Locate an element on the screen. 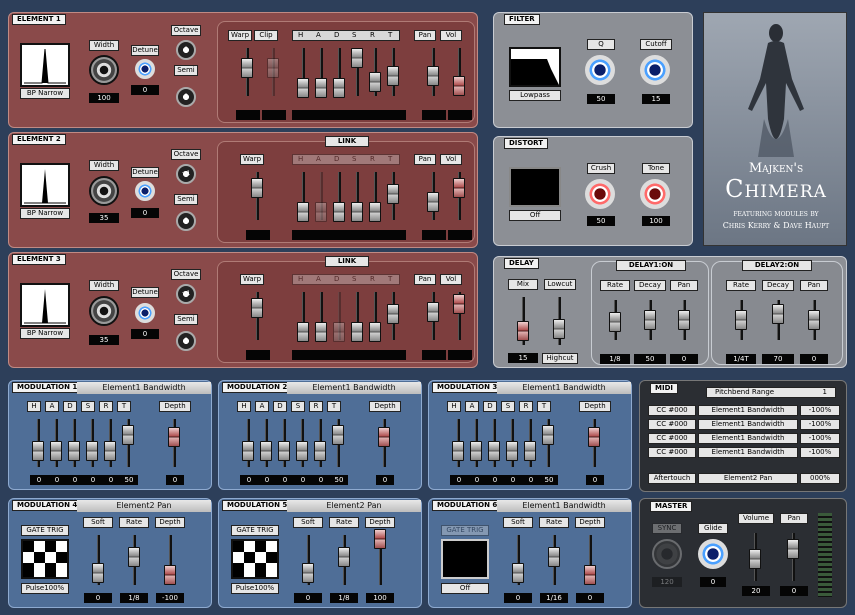  distort-crush-knob is located at coordinates (600, 194).